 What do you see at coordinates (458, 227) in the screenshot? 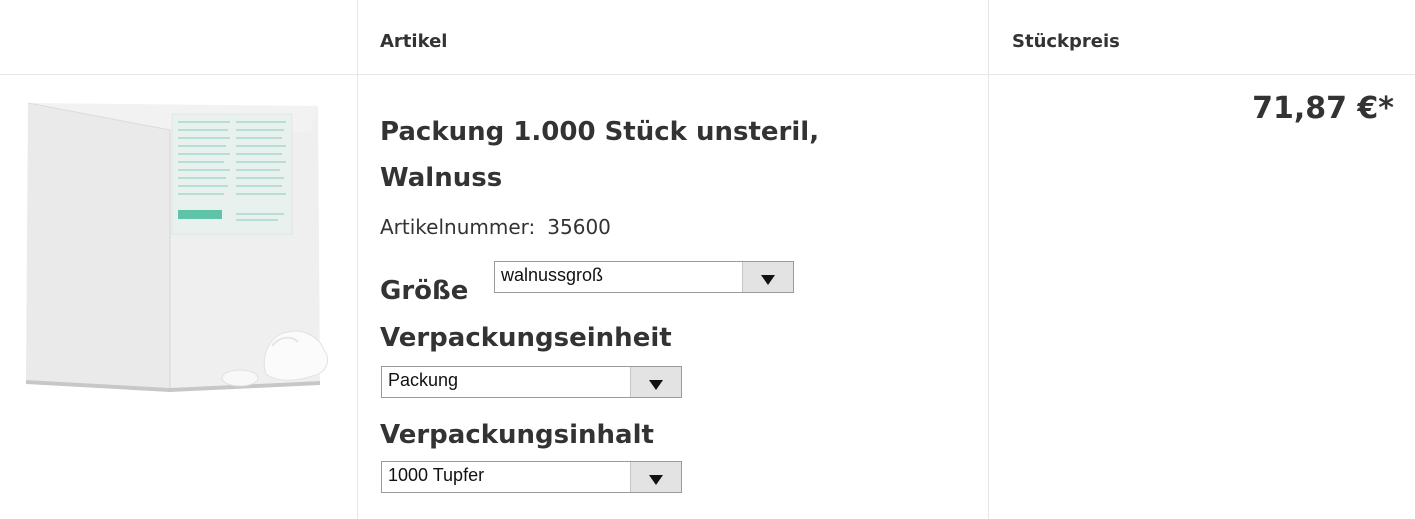
I see `article-number-label: Artikelnummer:` at bounding box center [458, 227].